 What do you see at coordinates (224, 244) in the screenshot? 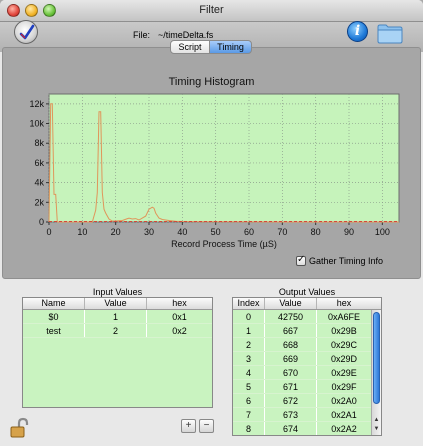
I see `x-axis-label: Record Process Time (µS)` at bounding box center [224, 244].